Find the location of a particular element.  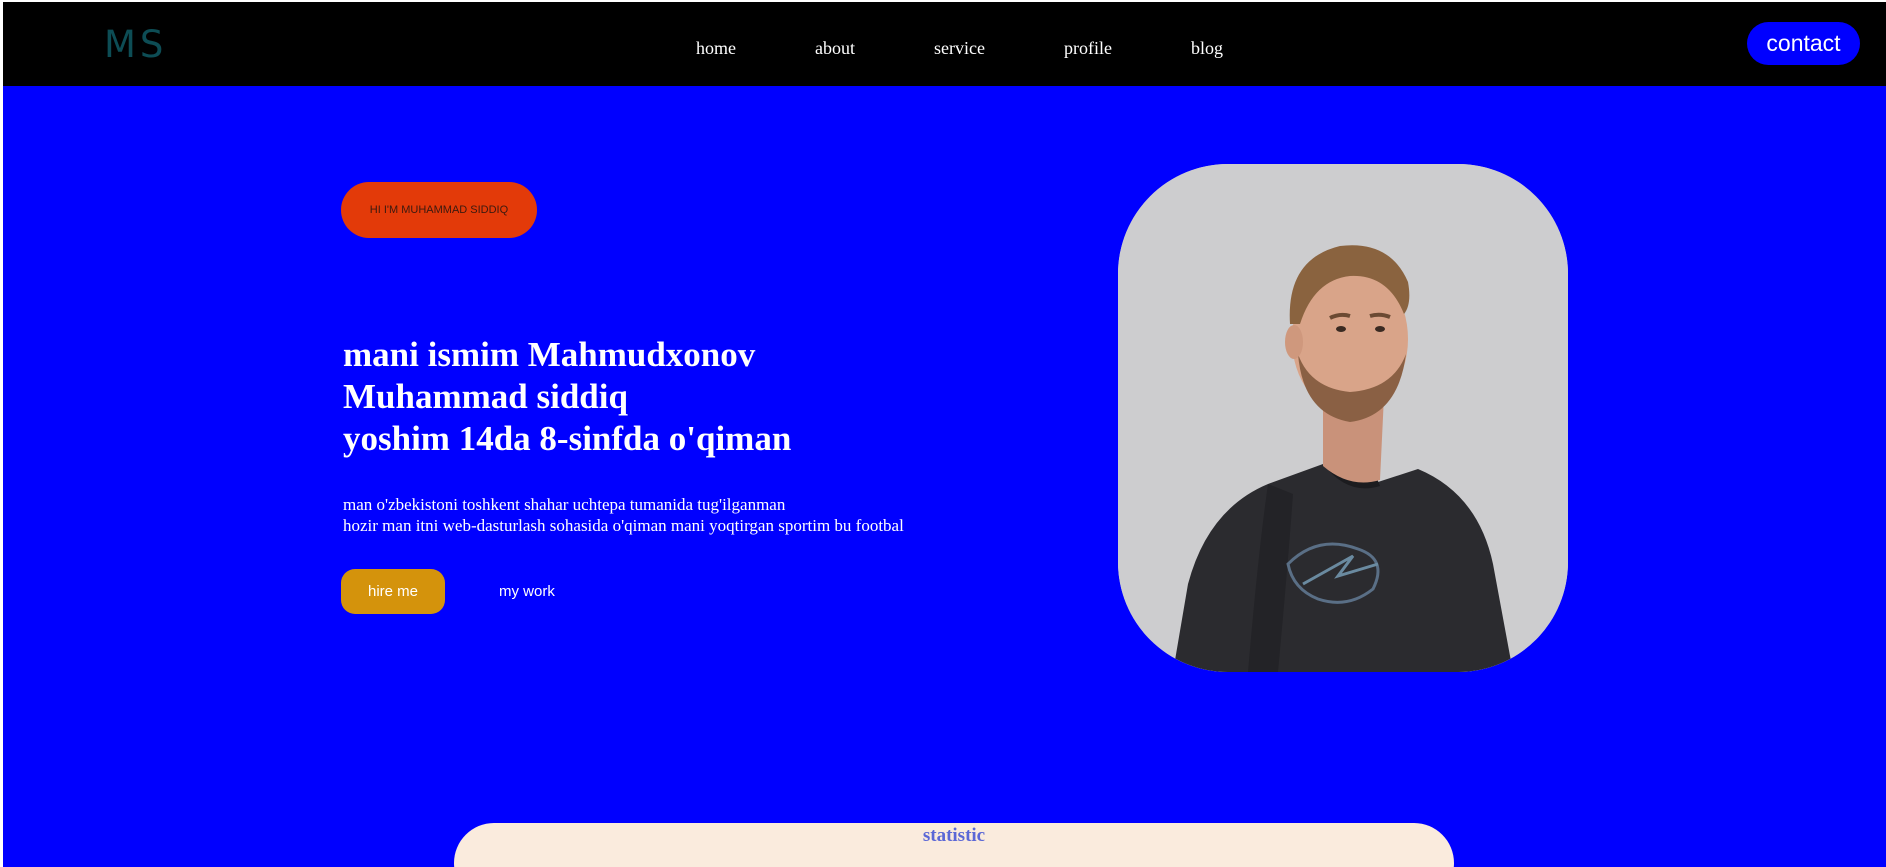

hire-me-button: hire me is located at coordinates (393, 591).